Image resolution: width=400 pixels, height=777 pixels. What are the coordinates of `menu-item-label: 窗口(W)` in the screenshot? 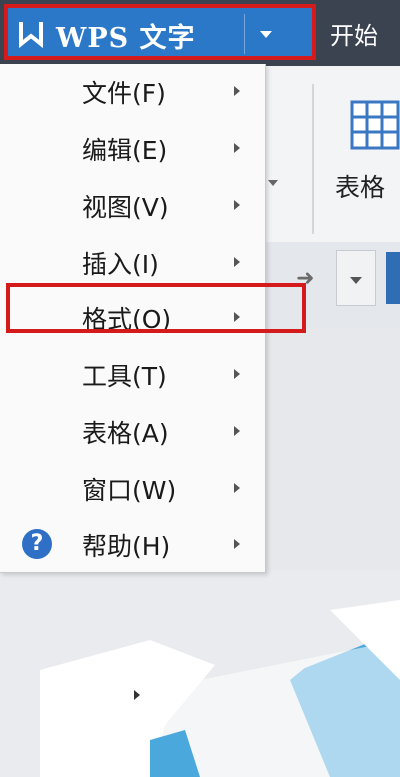 It's located at (129, 490).